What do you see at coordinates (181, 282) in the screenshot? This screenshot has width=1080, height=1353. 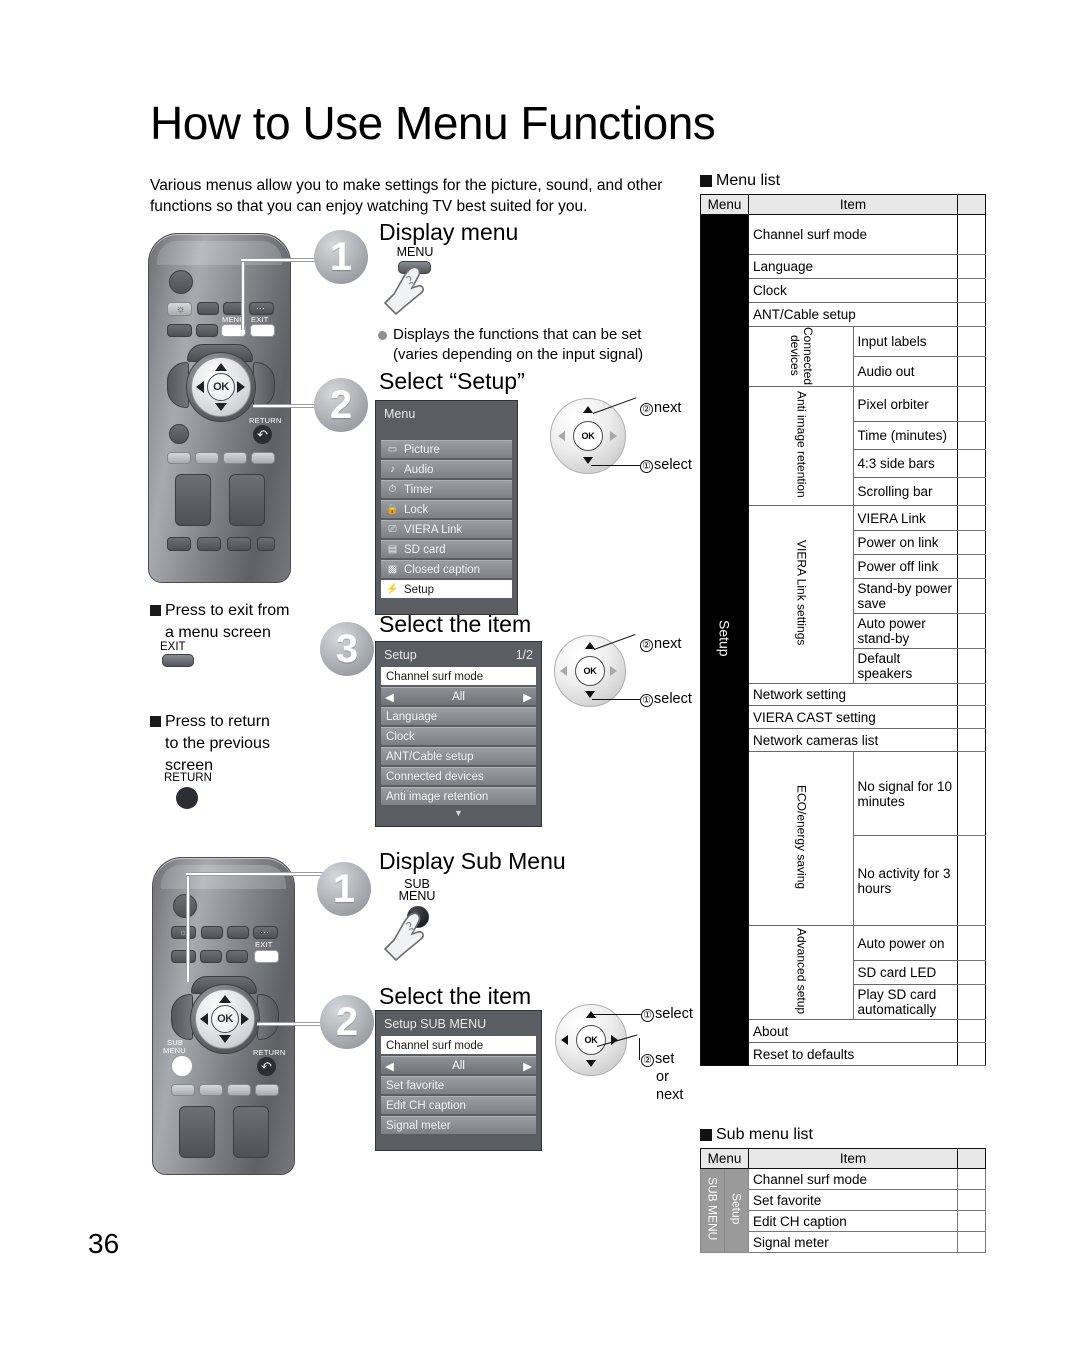 I see `power-button` at bounding box center [181, 282].